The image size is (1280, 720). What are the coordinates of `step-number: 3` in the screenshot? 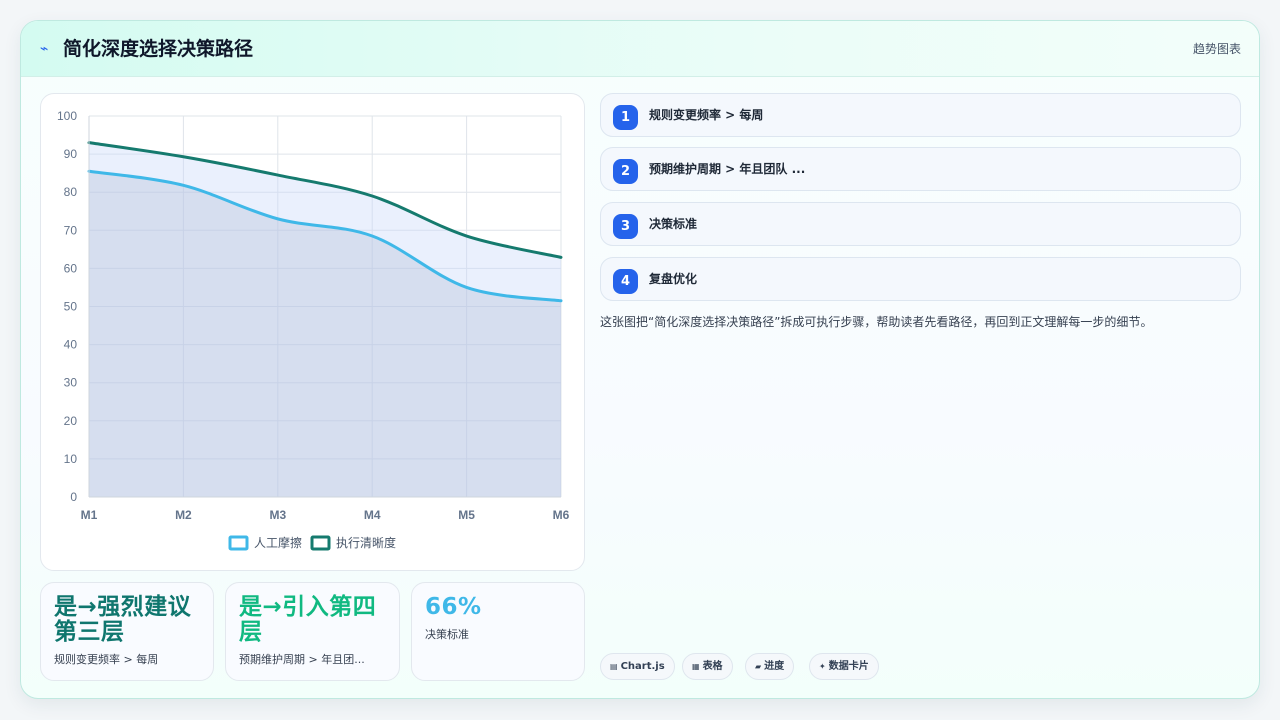 It's located at (625, 226).